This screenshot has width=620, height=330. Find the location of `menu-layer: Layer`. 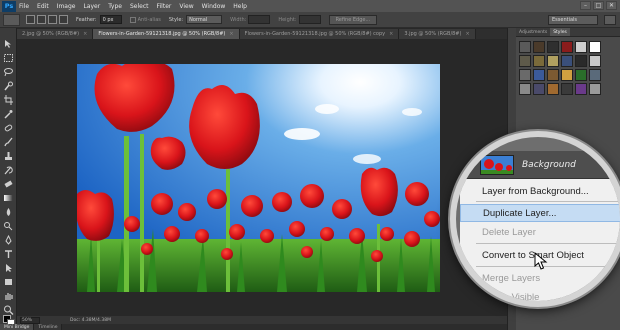

menu-layer: Layer is located at coordinates (91, 6).